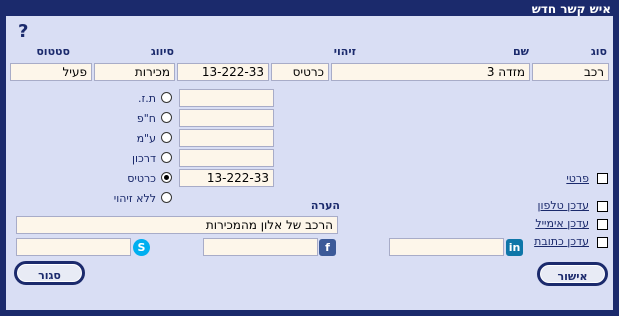 This screenshot has height=316, width=619. What do you see at coordinates (51, 72) in the screenshot?
I see `status-field: פעיל` at bounding box center [51, 72].